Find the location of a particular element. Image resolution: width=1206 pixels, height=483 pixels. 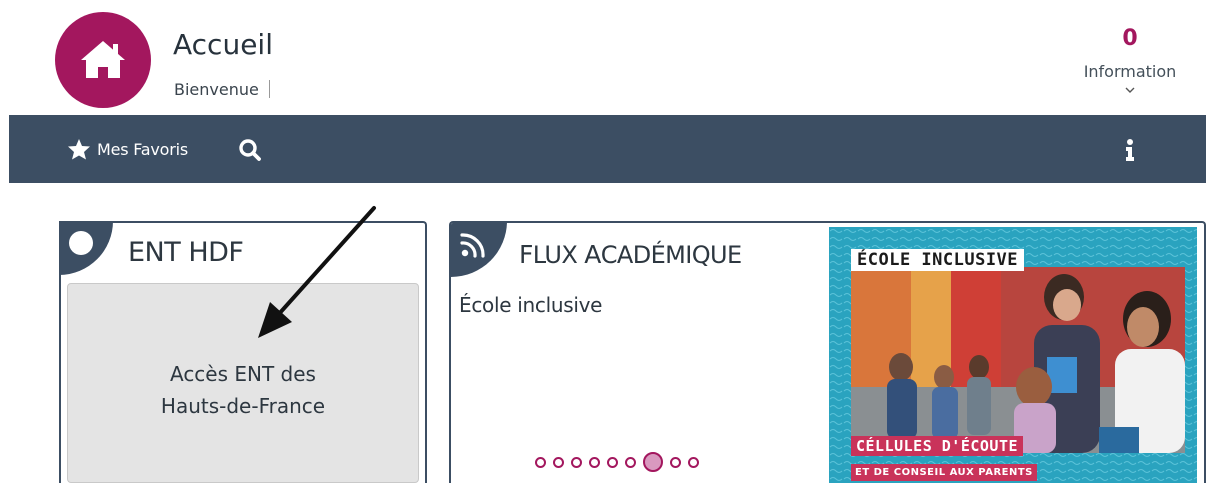

news-item-title: École inclusive is located at coordinates (530, 305).